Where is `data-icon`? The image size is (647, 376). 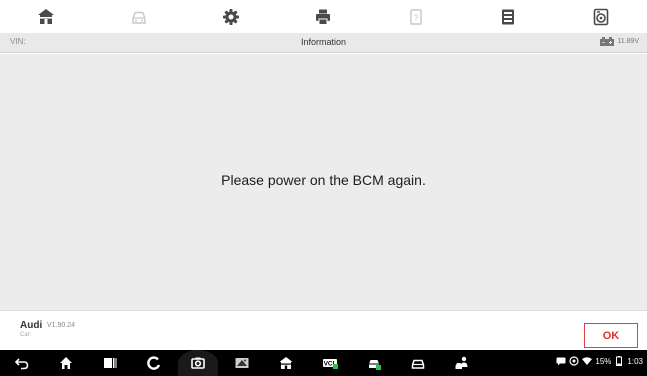
data-icon is located at coordinates (601, 16).